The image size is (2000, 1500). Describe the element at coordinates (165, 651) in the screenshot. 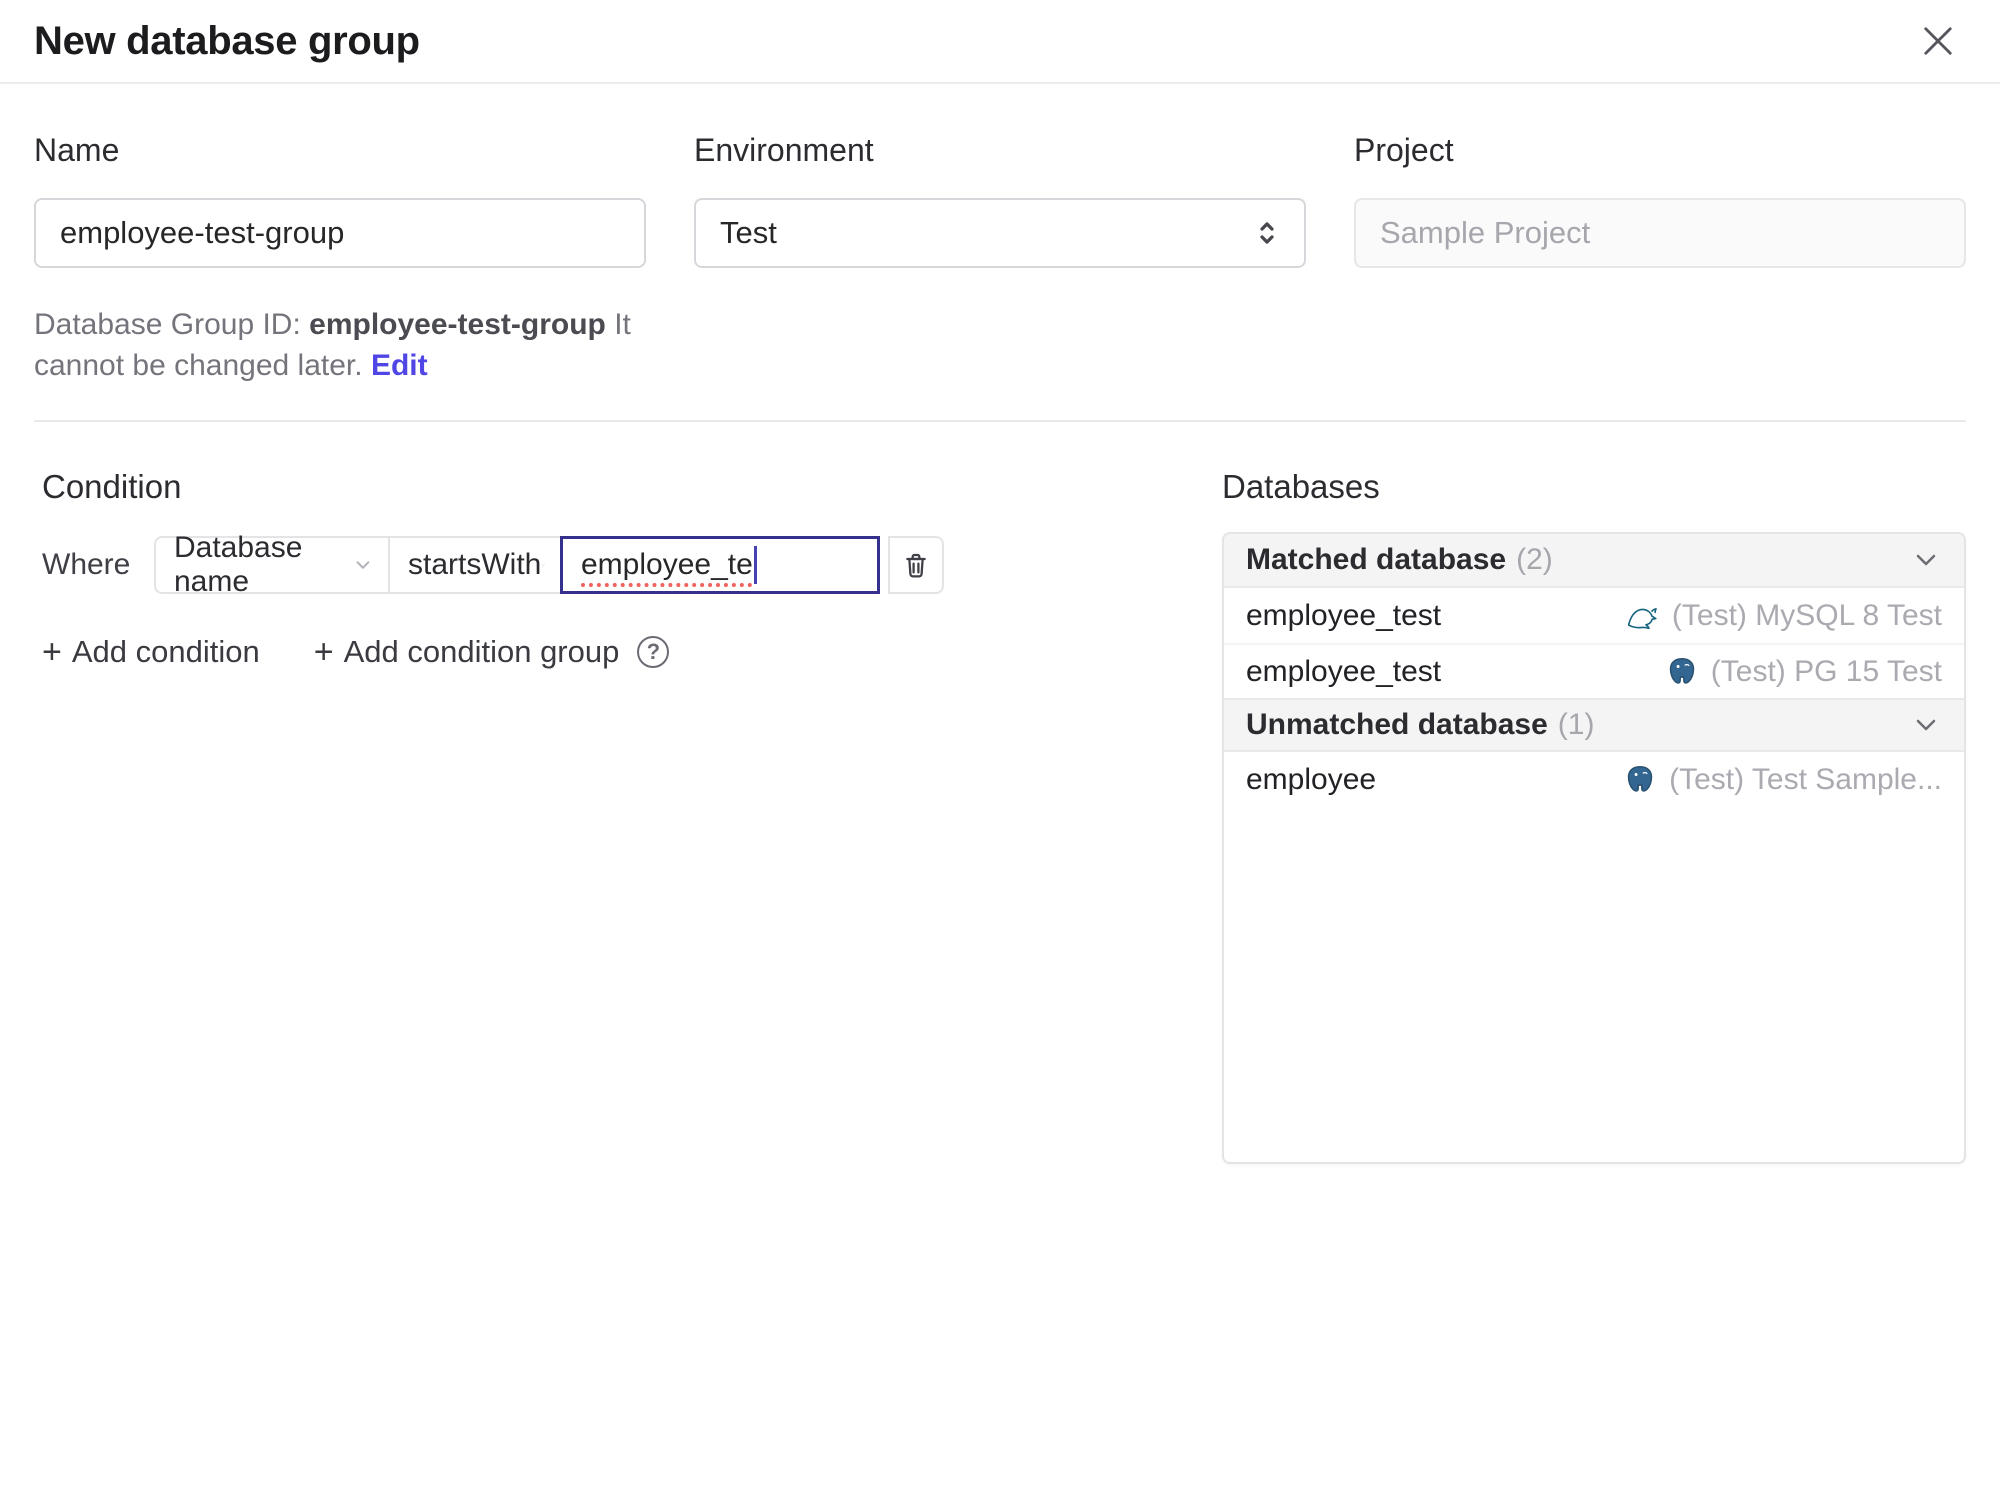

I see `add-condition-label: Add condition` at that location.